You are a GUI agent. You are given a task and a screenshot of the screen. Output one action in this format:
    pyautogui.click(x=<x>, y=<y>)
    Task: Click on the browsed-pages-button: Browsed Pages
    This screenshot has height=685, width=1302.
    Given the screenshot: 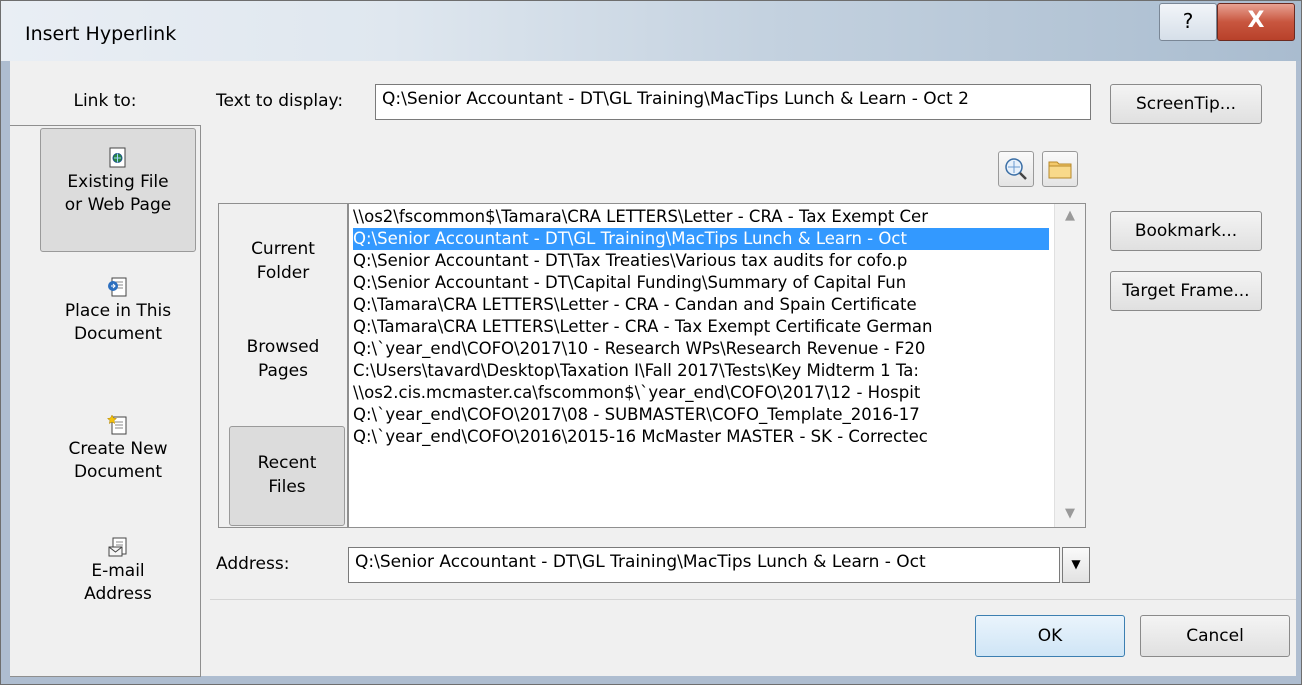 What is the action you would take?
    pyautogui.click(x=283, y=359)
    